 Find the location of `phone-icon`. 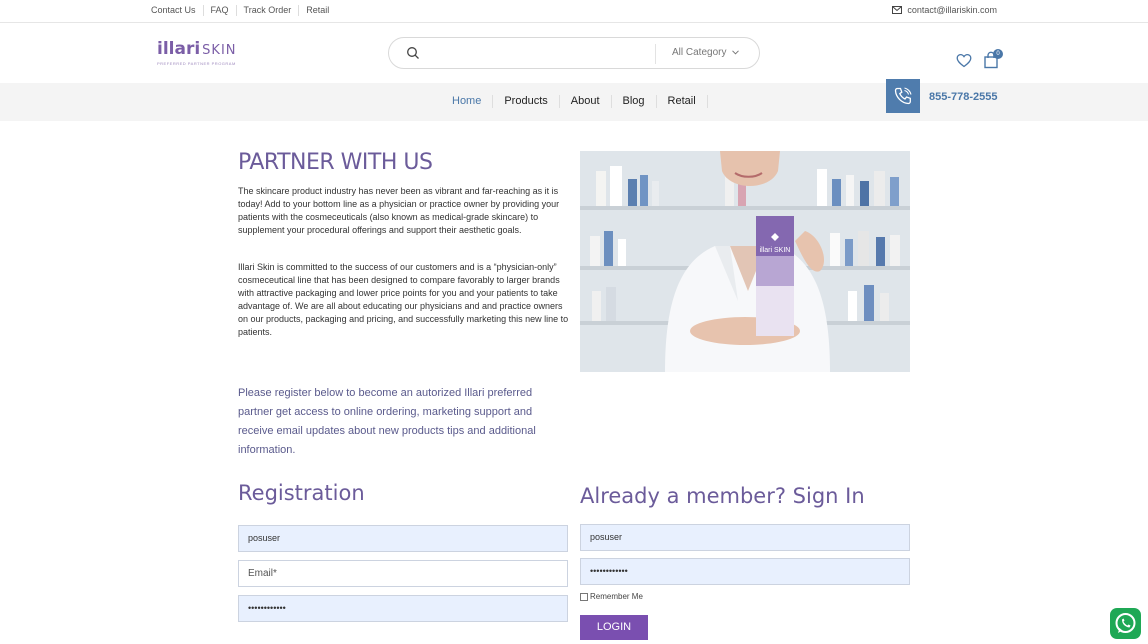

phone-icon is located at coordinates (903, 96).